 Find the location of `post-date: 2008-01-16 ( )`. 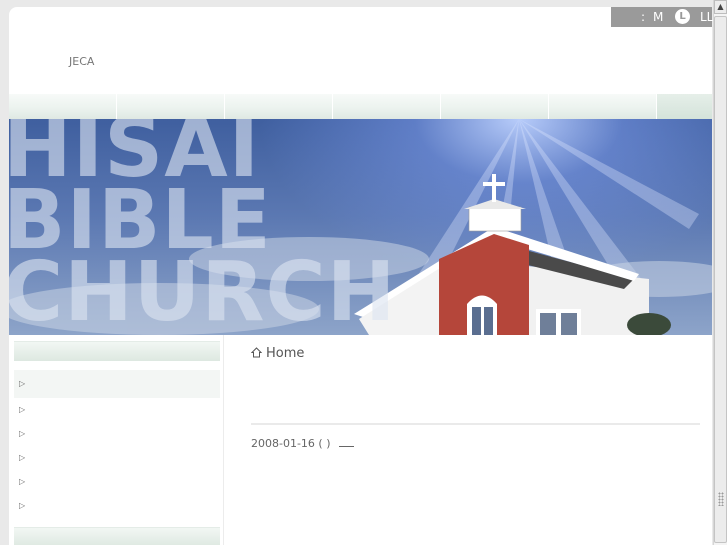

post-date: 2008-01-16 ( ) is located at coordinates (291, 443).